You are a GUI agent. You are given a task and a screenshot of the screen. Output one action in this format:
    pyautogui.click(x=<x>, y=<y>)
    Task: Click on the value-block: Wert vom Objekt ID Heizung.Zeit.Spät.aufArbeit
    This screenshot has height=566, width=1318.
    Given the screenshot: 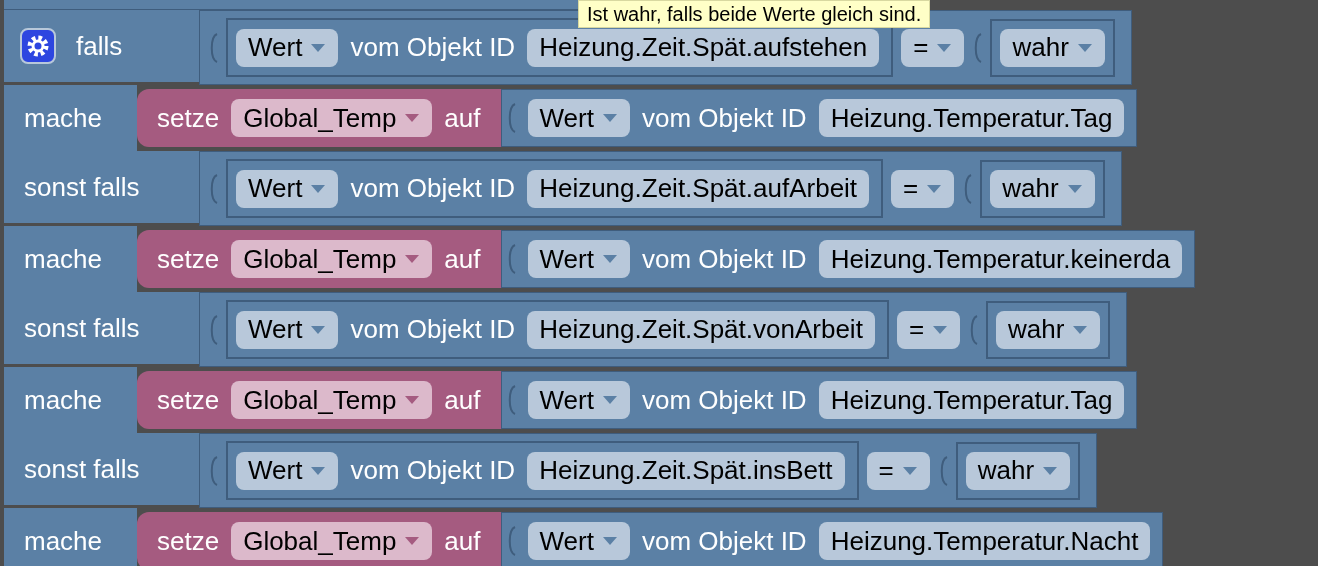 What is the action you would take?
    pyautogui.click(x=555, y=188)
    